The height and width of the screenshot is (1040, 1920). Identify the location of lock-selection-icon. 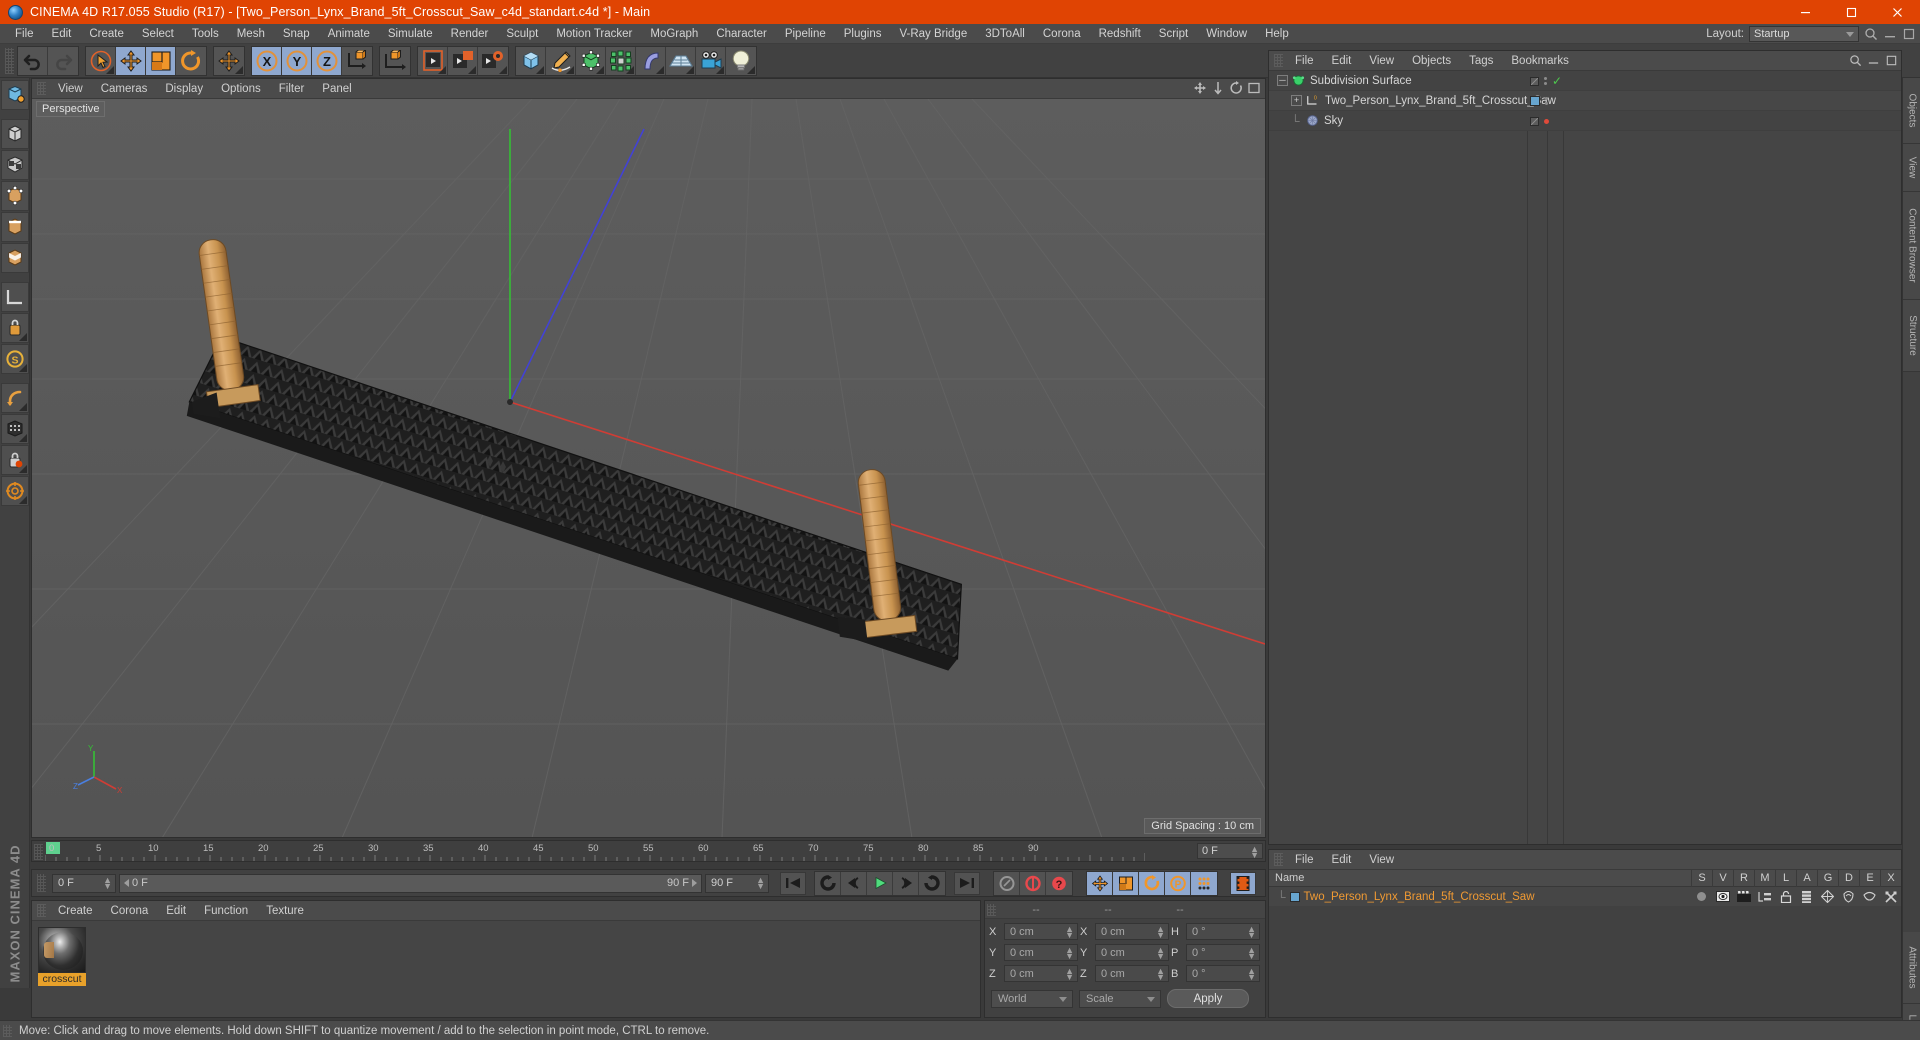
(14, 460).